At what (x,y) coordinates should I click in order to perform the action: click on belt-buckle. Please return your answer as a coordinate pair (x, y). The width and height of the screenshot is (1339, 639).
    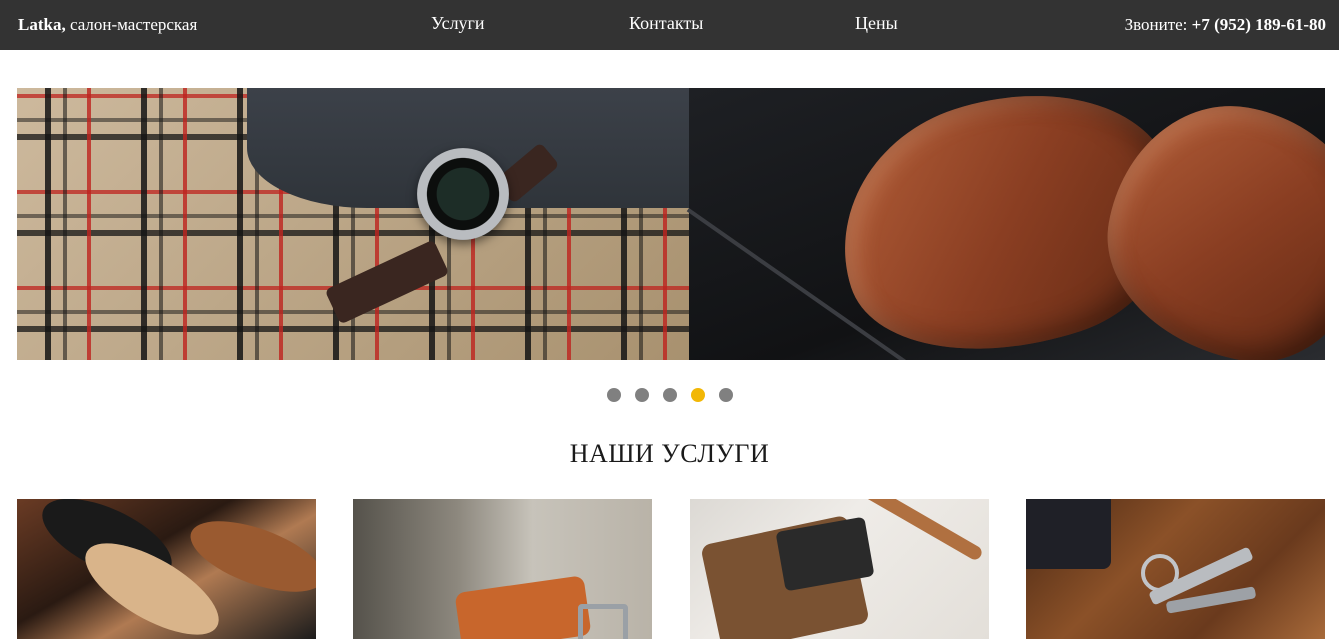
    Looking at the image, I should click on (603, 621).